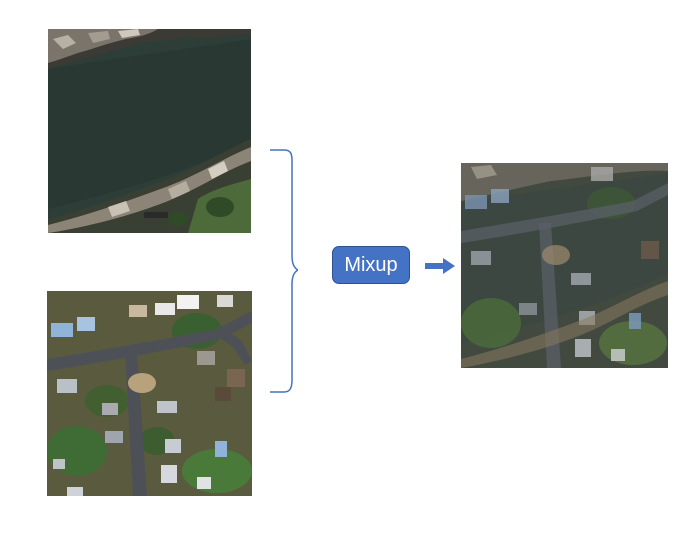  Describe the element at coordinates (564, 265) in the screenshot. I see `mixed-aerial-image` at that location.